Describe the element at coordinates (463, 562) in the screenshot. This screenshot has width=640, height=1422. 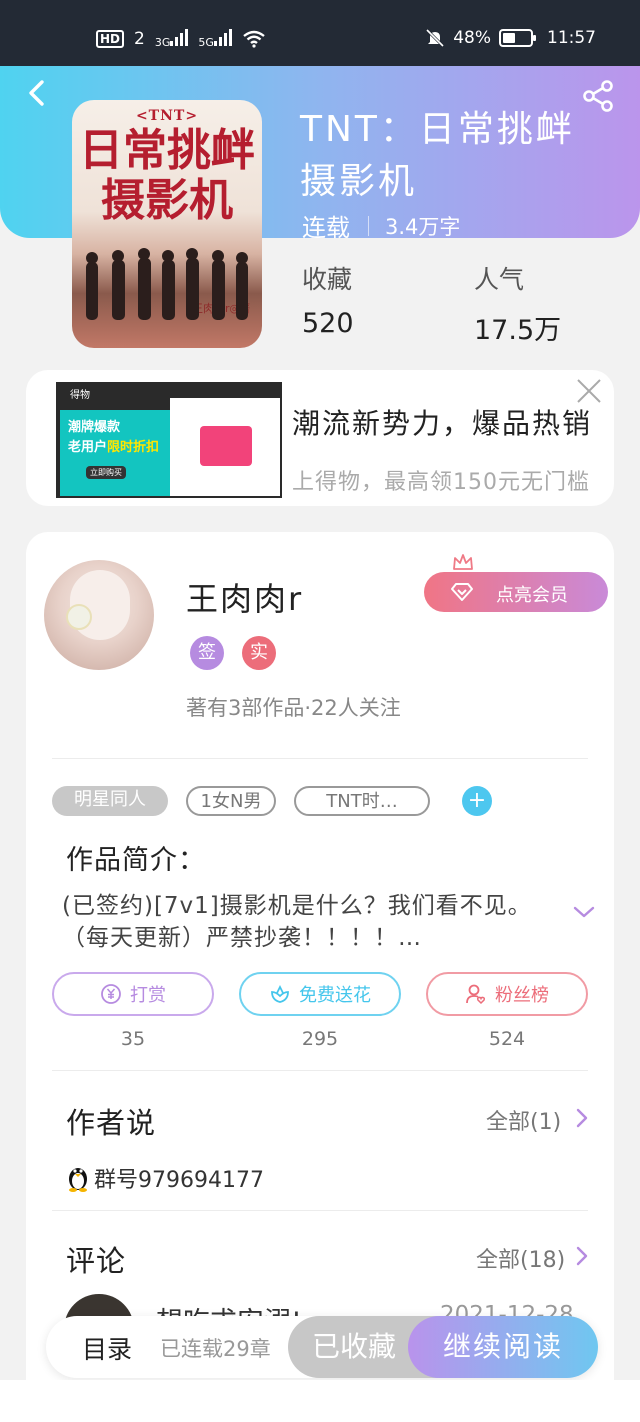
I see `crown-icon` at that location.